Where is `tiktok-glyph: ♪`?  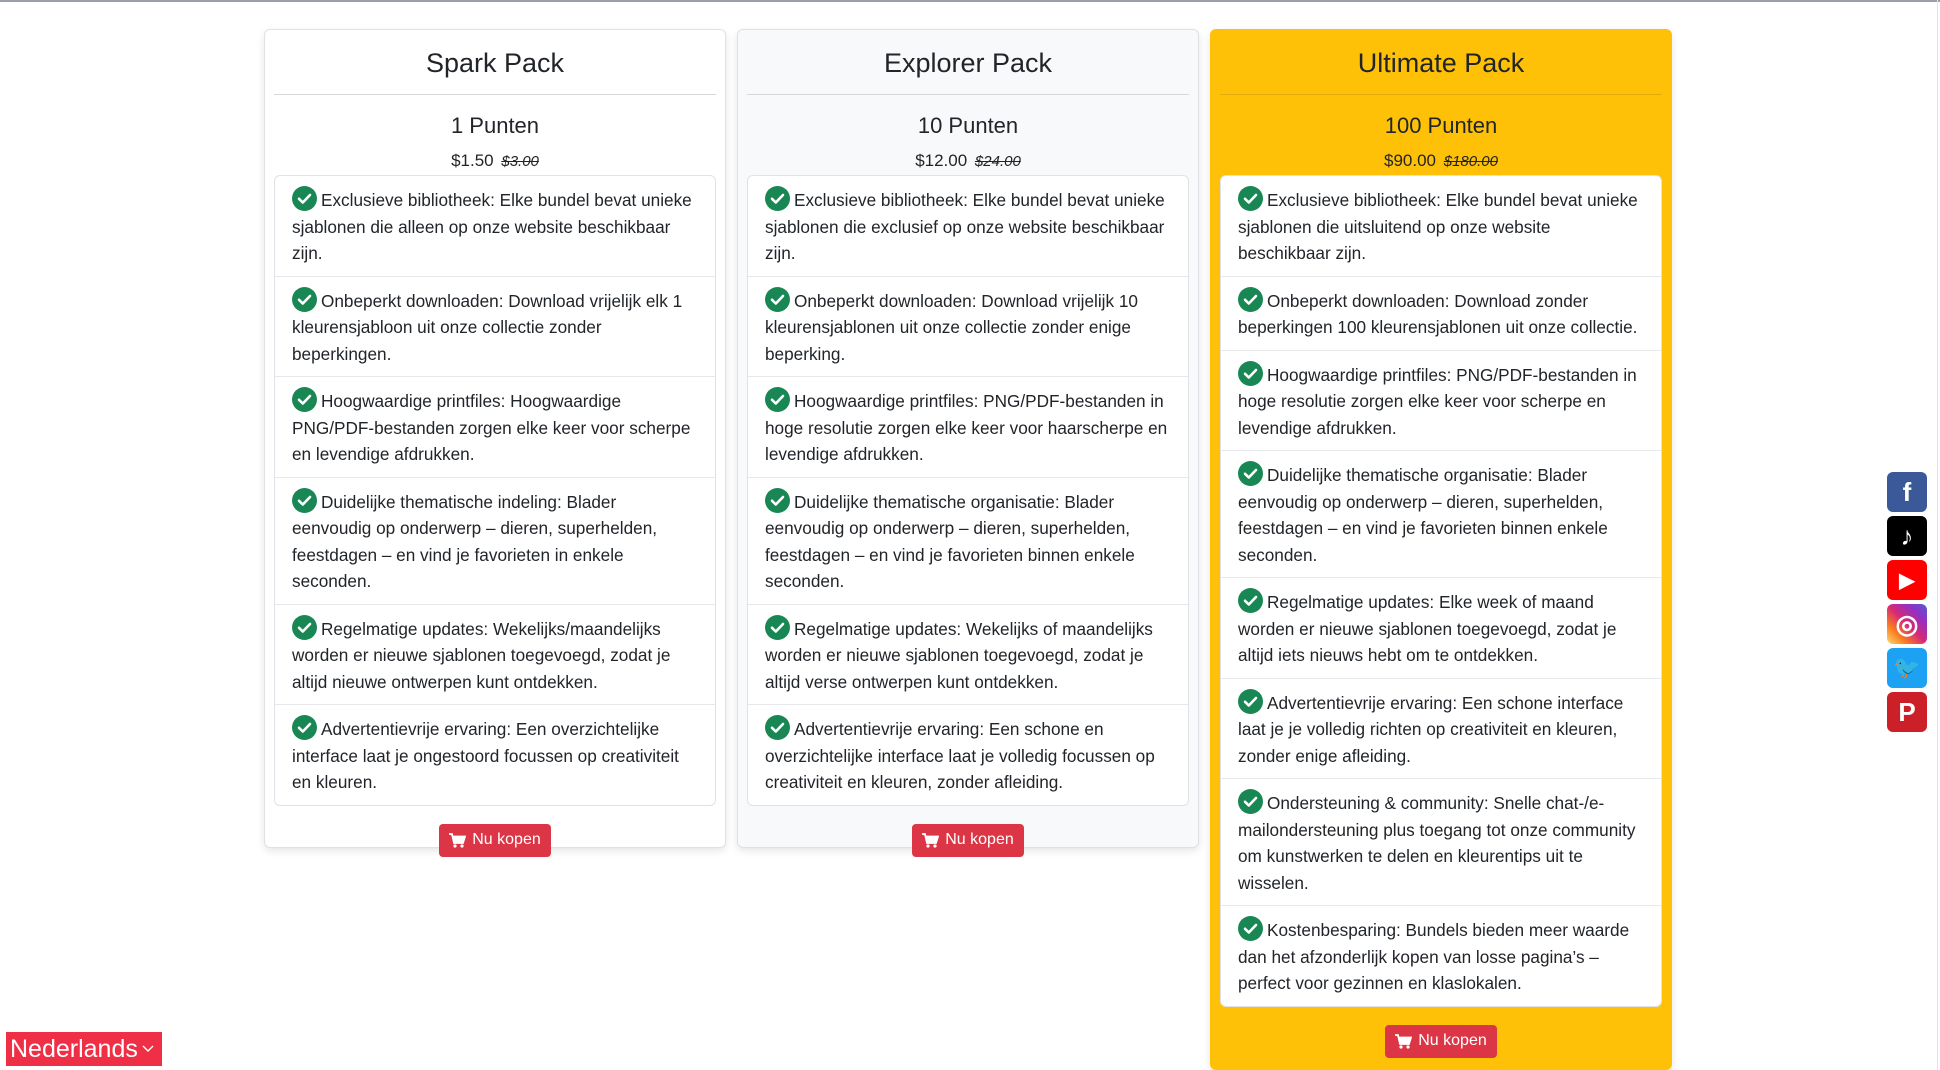
tiktok-glyph: ♪ is located at coordinates (1907, 535).